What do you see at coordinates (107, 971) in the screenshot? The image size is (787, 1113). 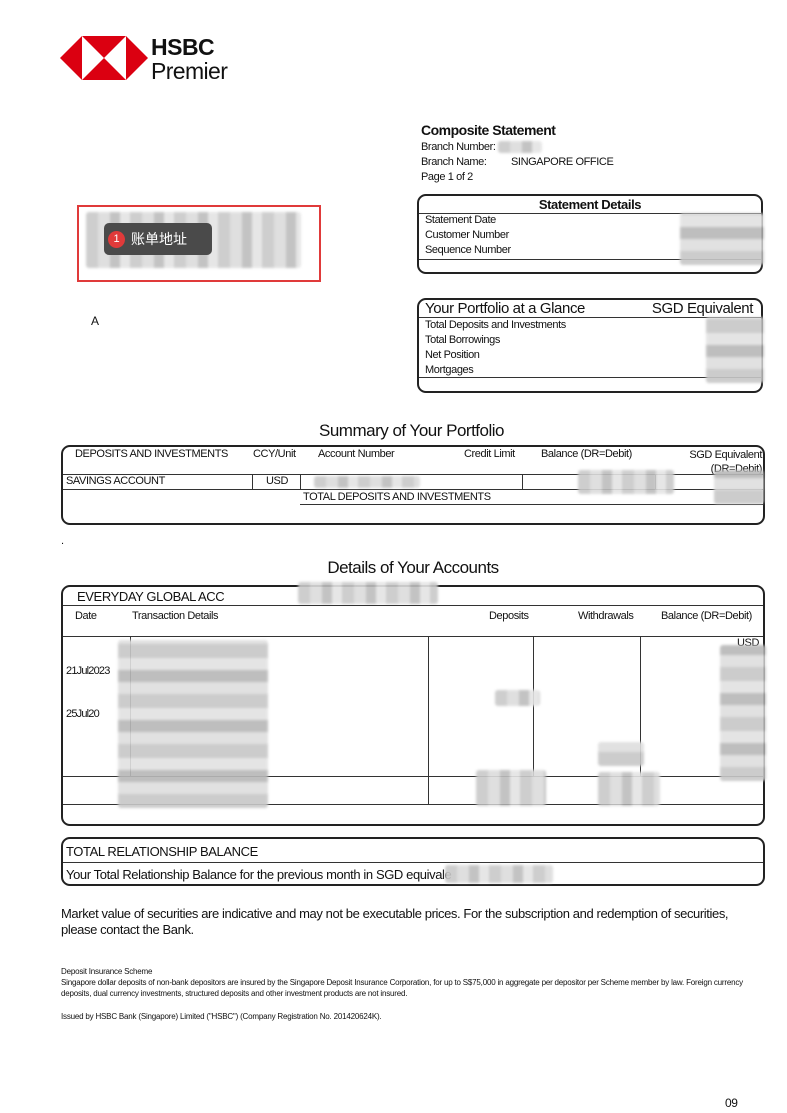 I see `deposit-insurance-title: Deposit Insurance Scheme` at bounding box center [107, 971].